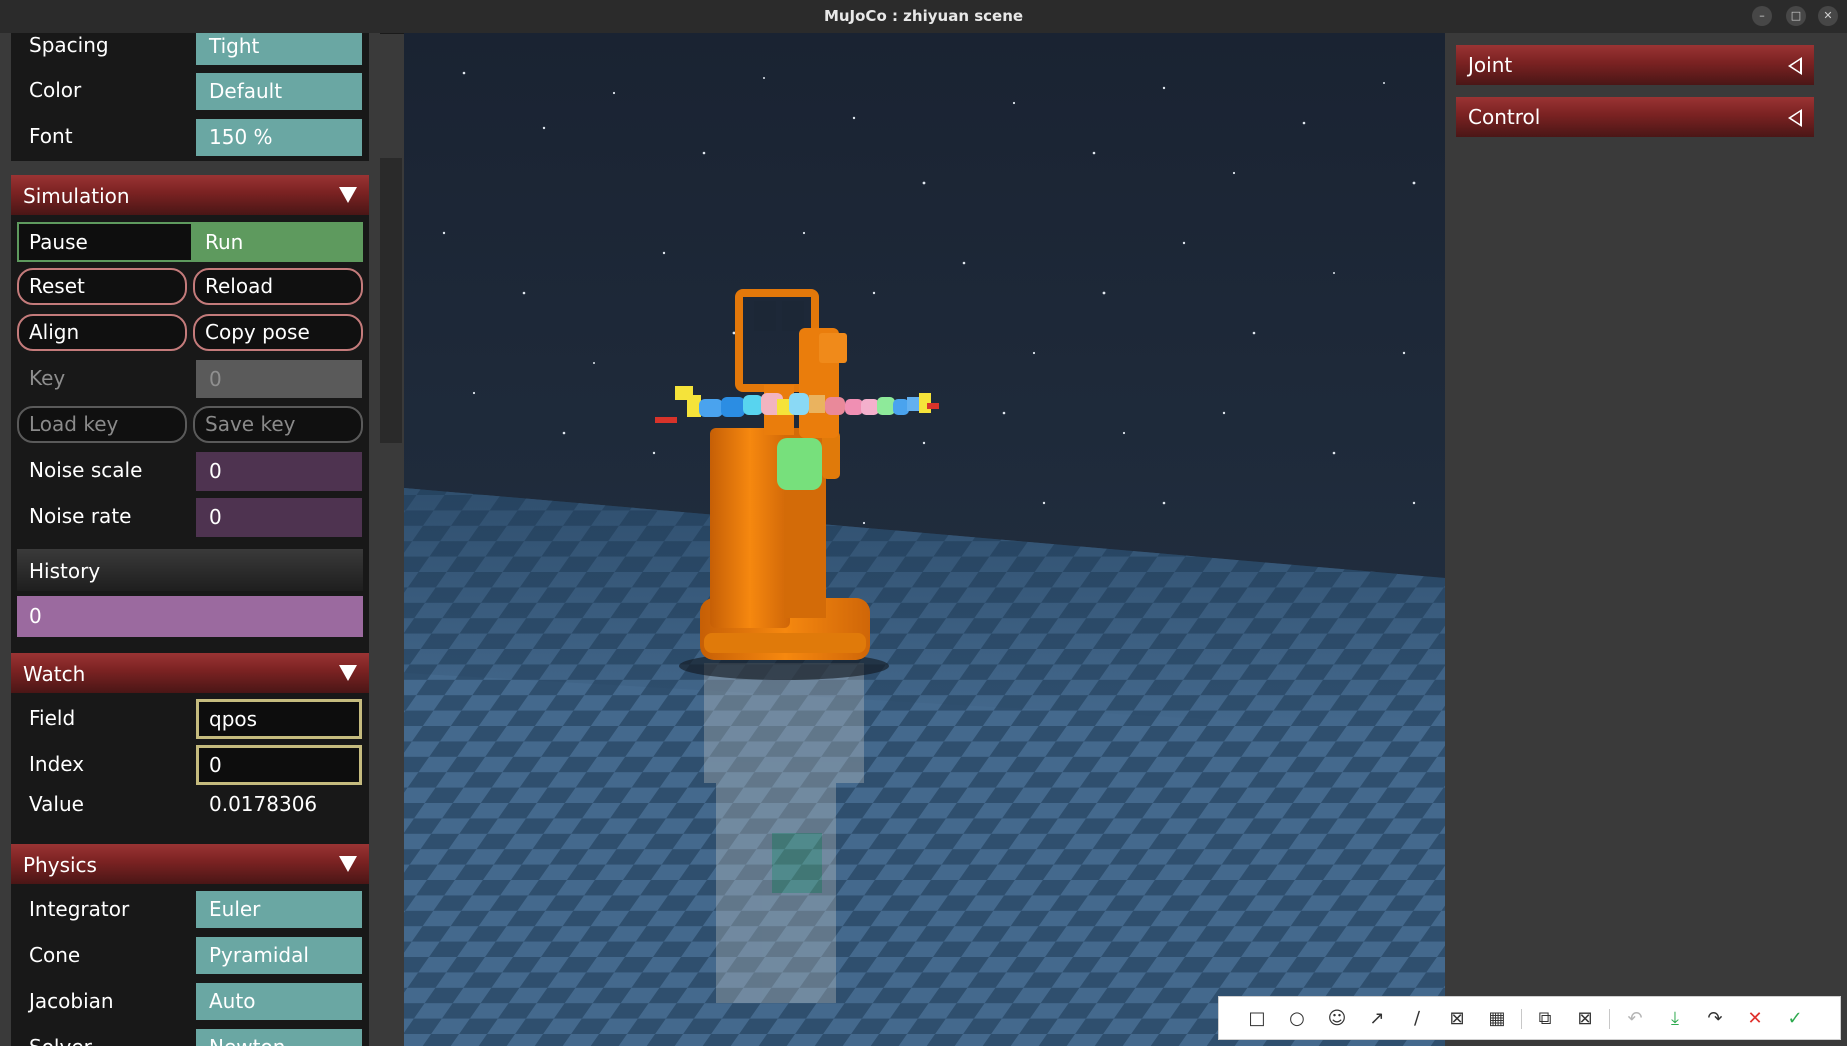 This screenshot has width=1847, height=1046. What do you see at coordinates (190, 616) in the screenshot?
I see `history-slider: 0` at bounding box center [190, 616].